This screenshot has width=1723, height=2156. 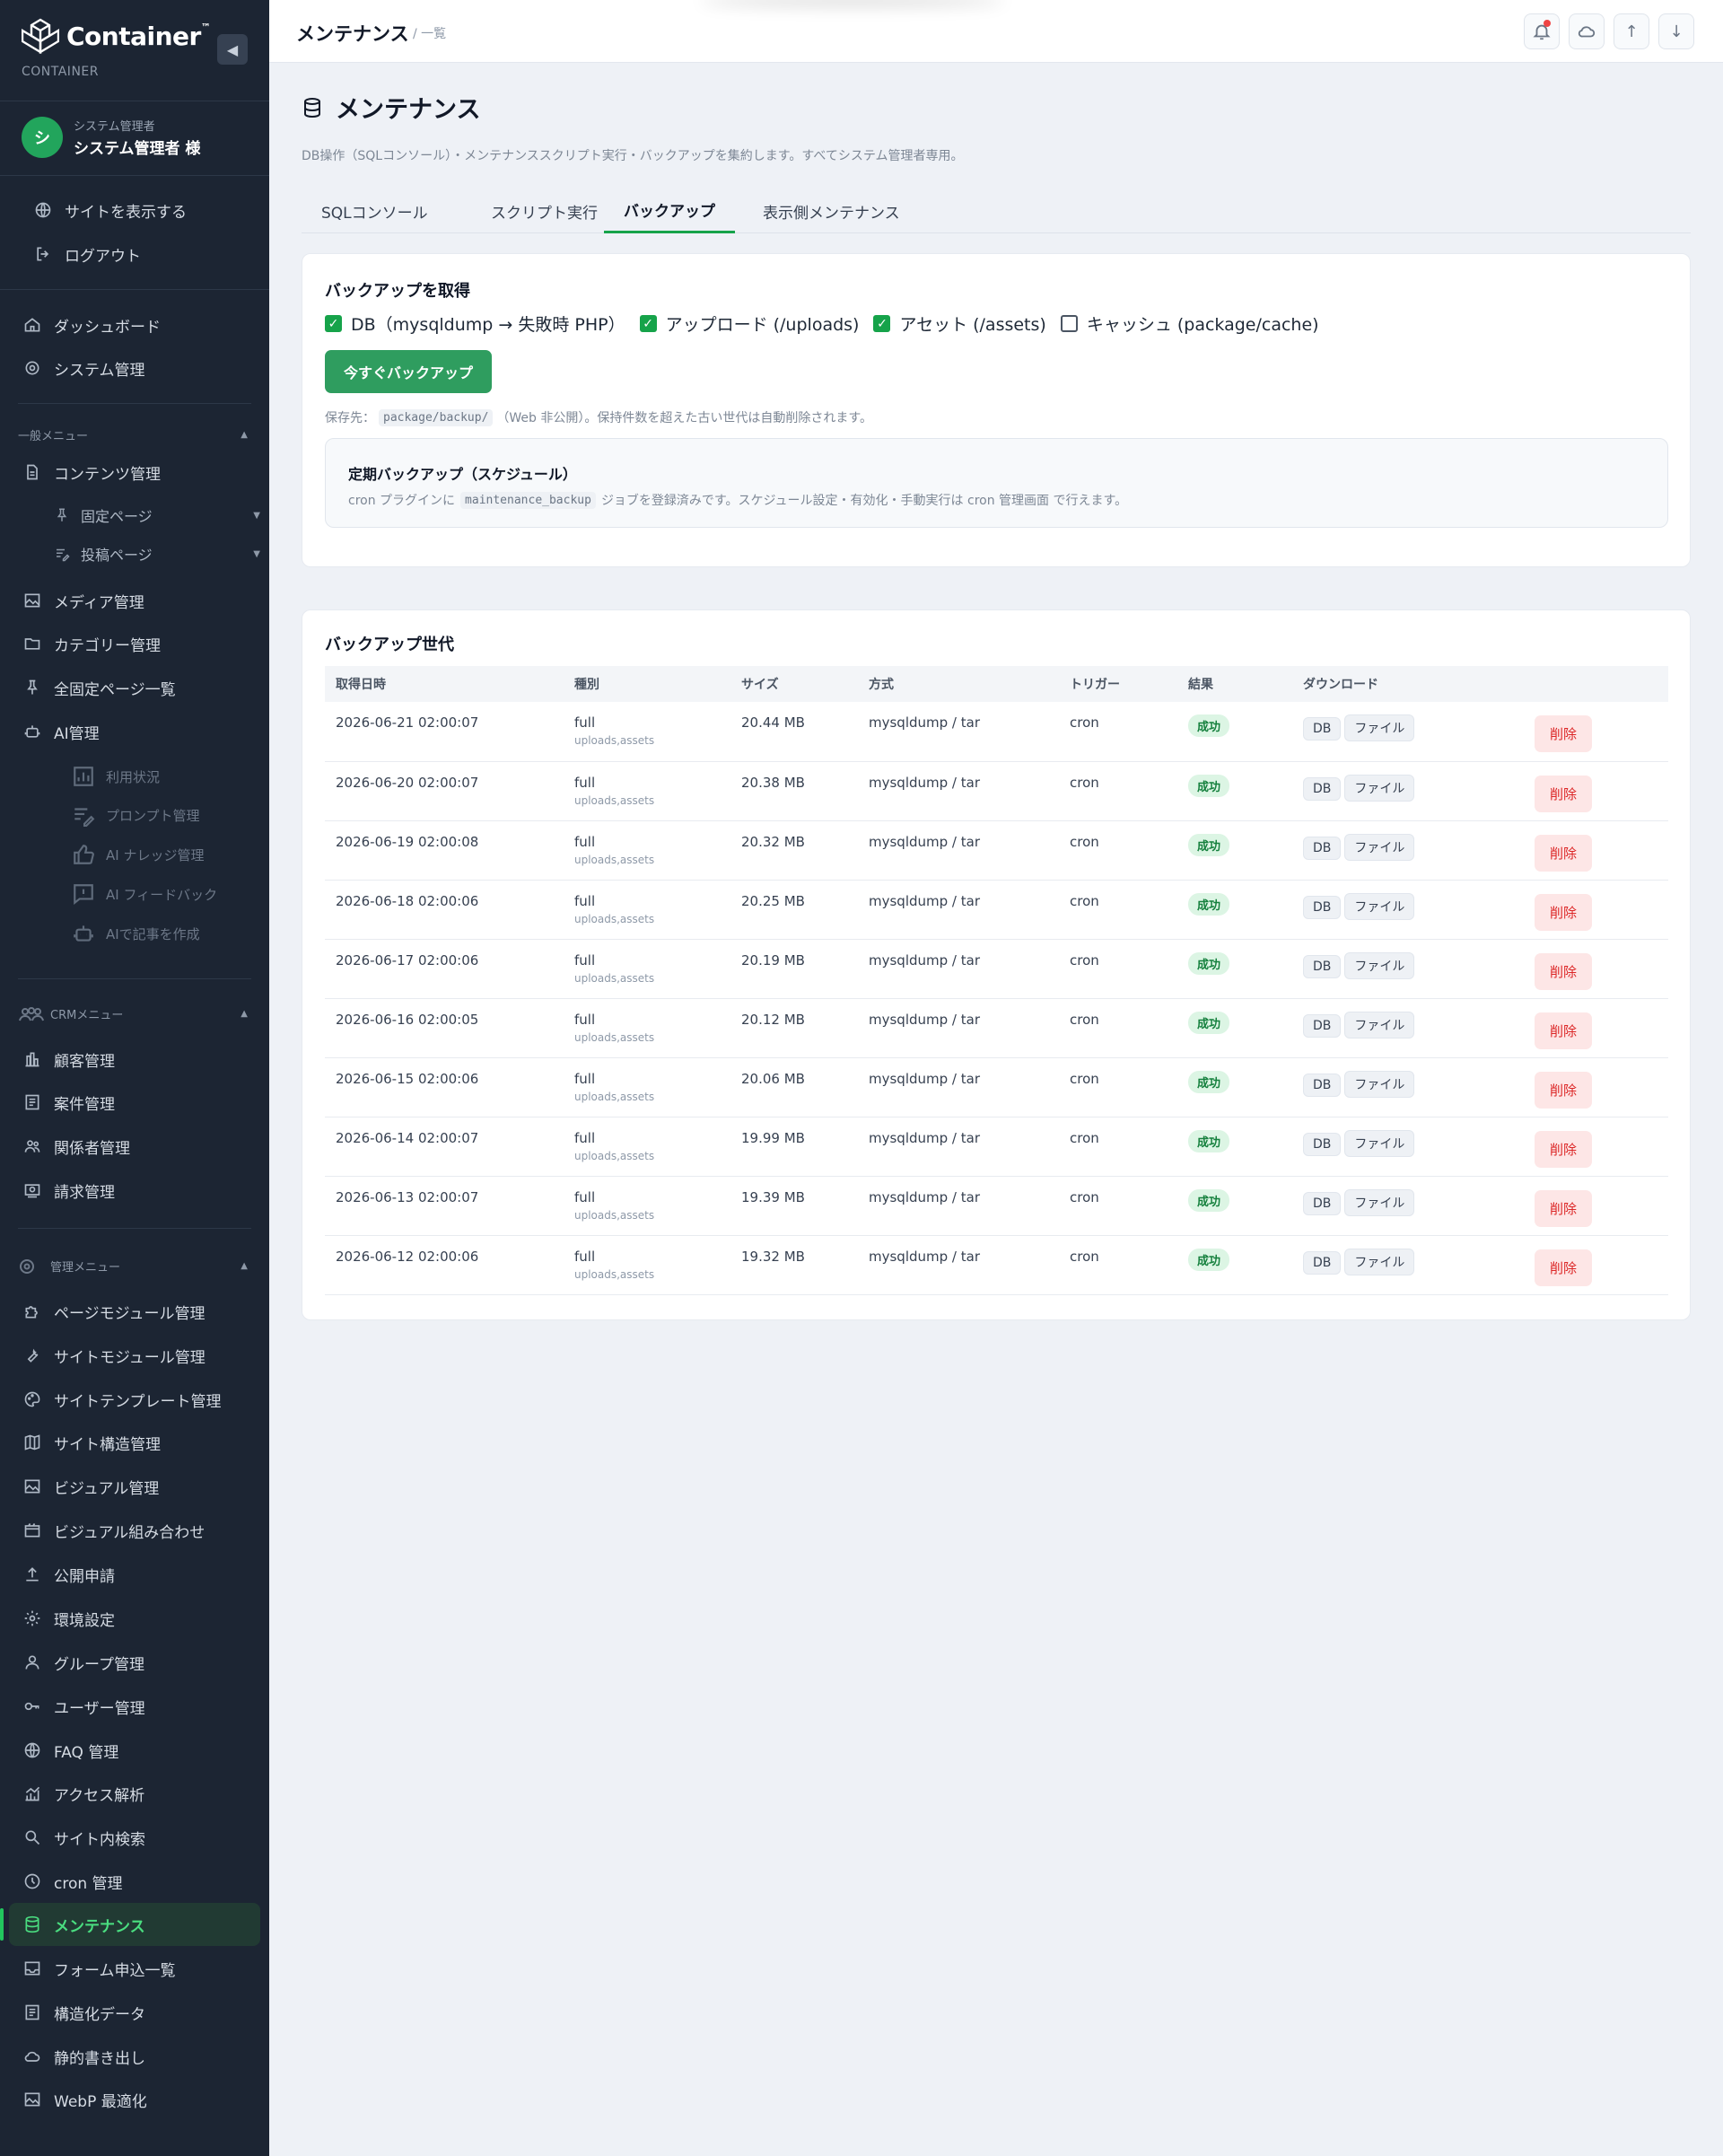 I want to click on sidebar-item-cron: cron 管理, so click(x=73, y=1881).